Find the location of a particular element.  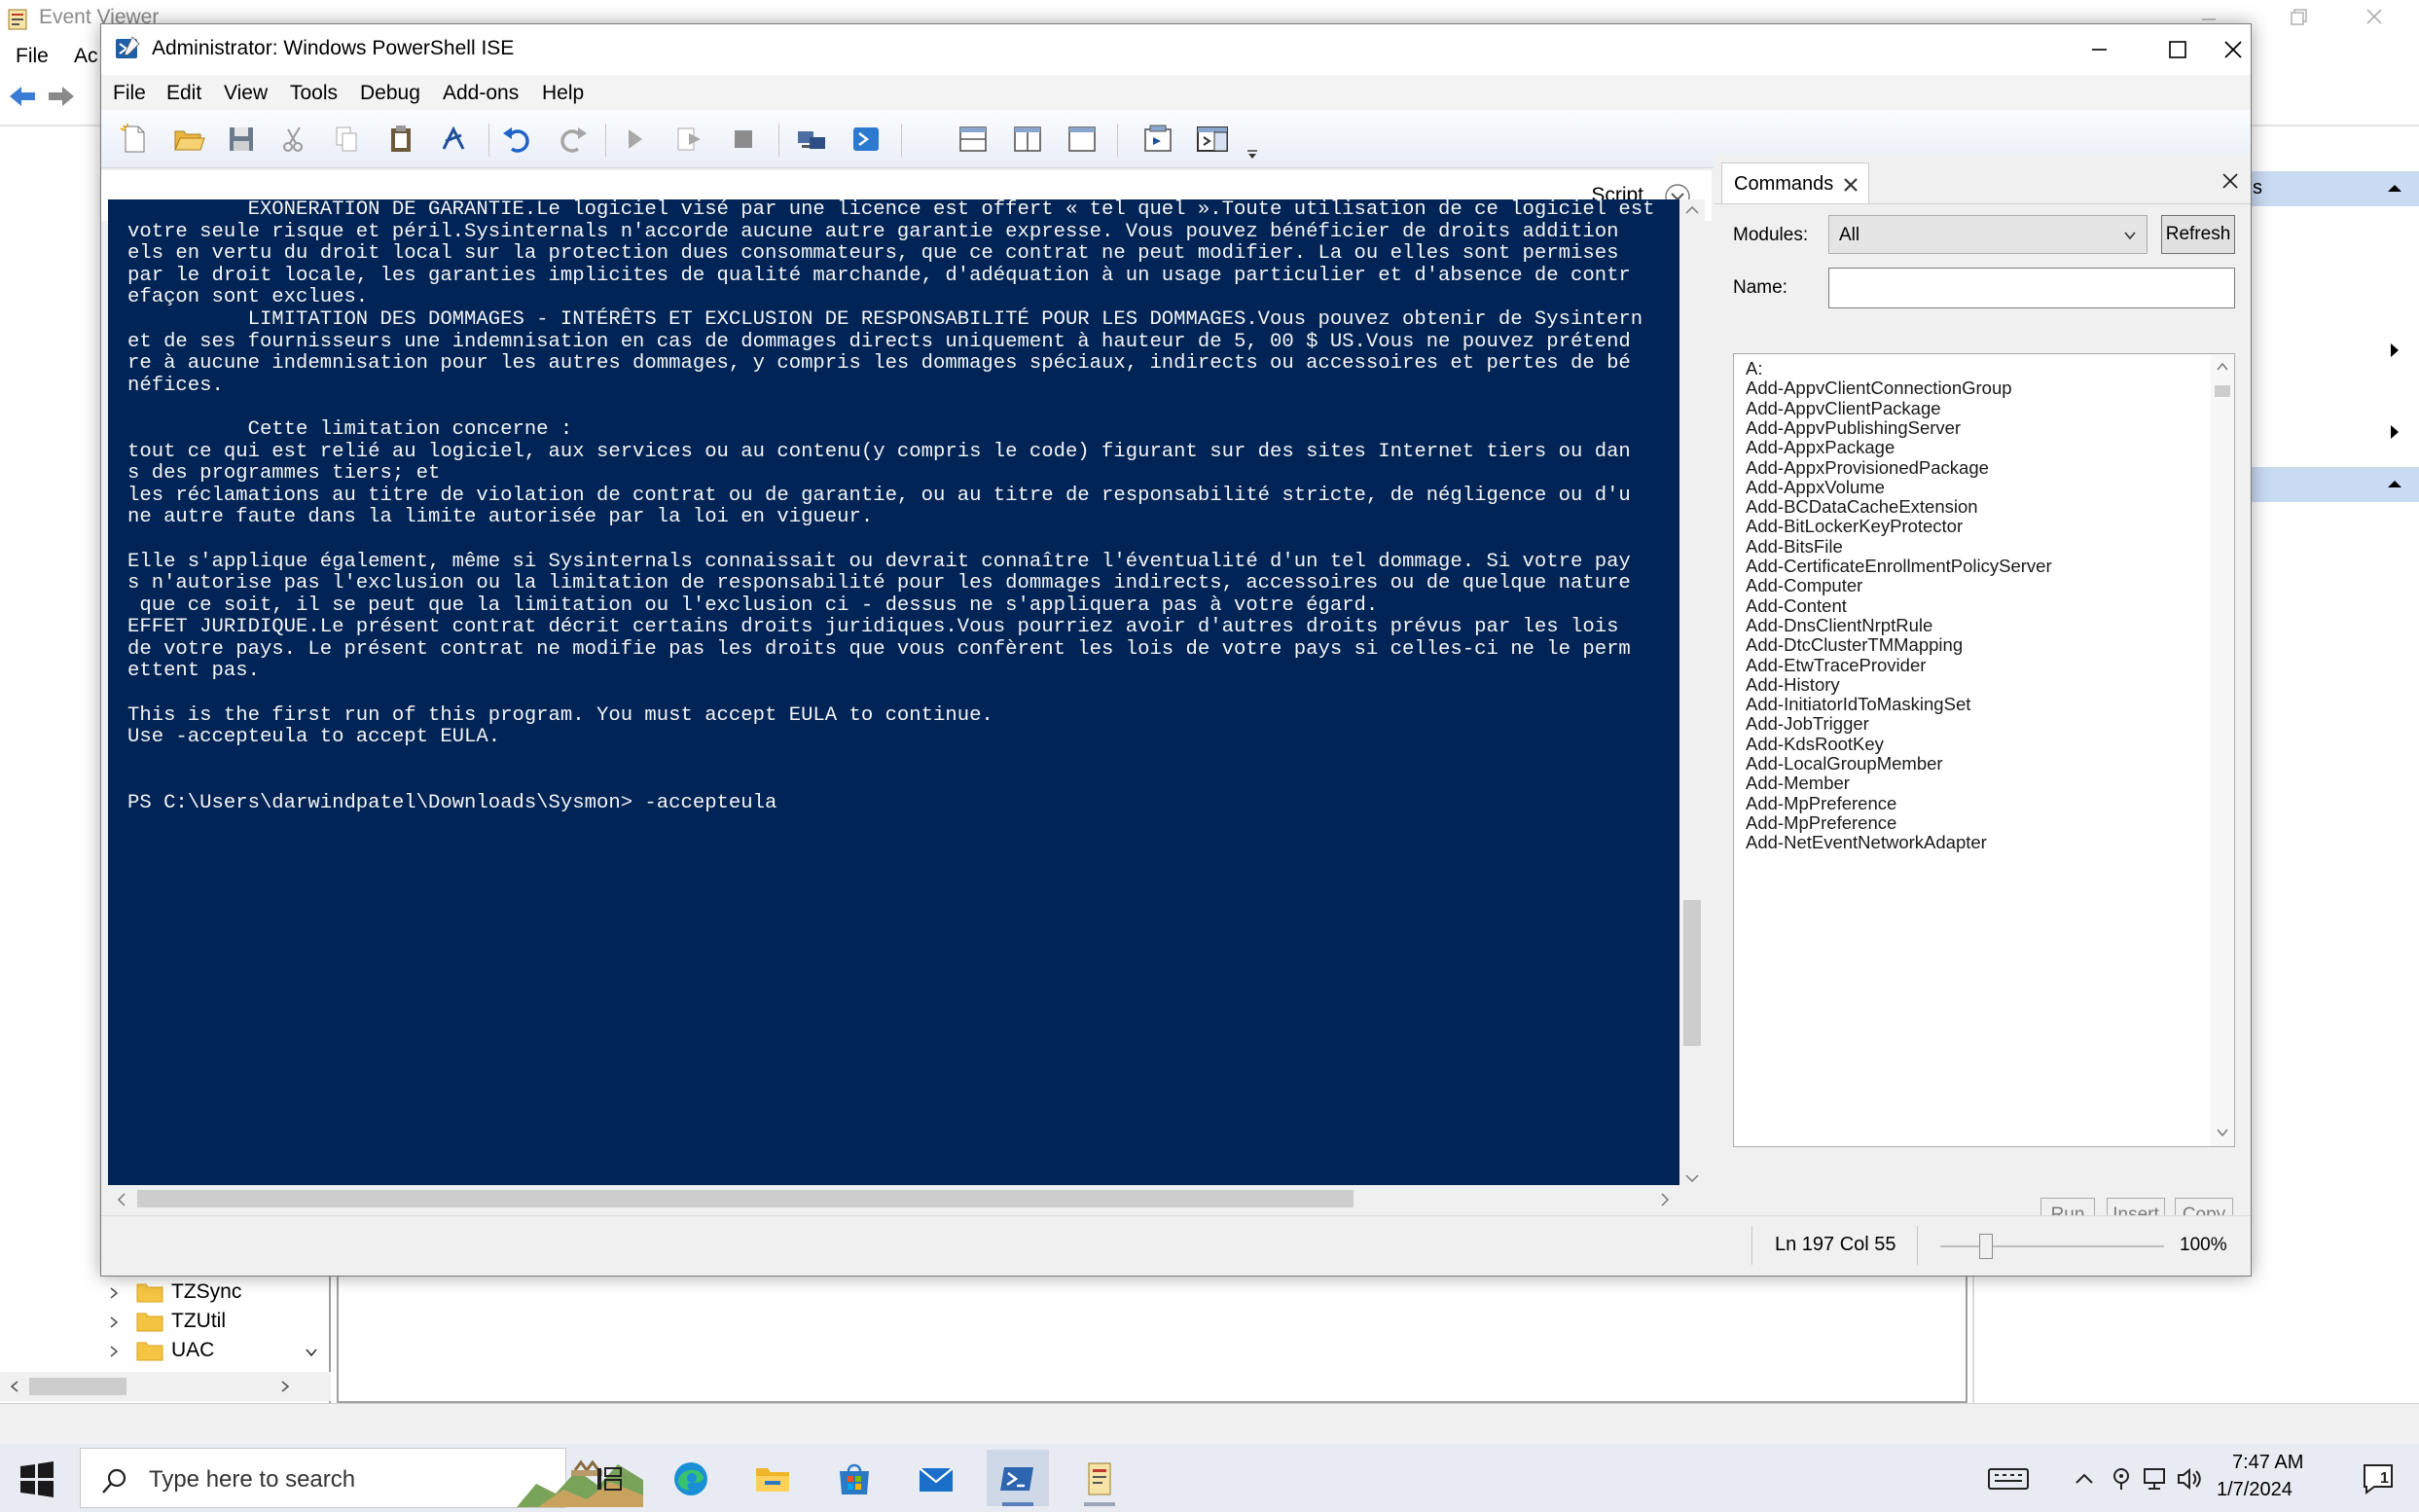

show-commands-addon-icon is located at coordinates (1212, 139).